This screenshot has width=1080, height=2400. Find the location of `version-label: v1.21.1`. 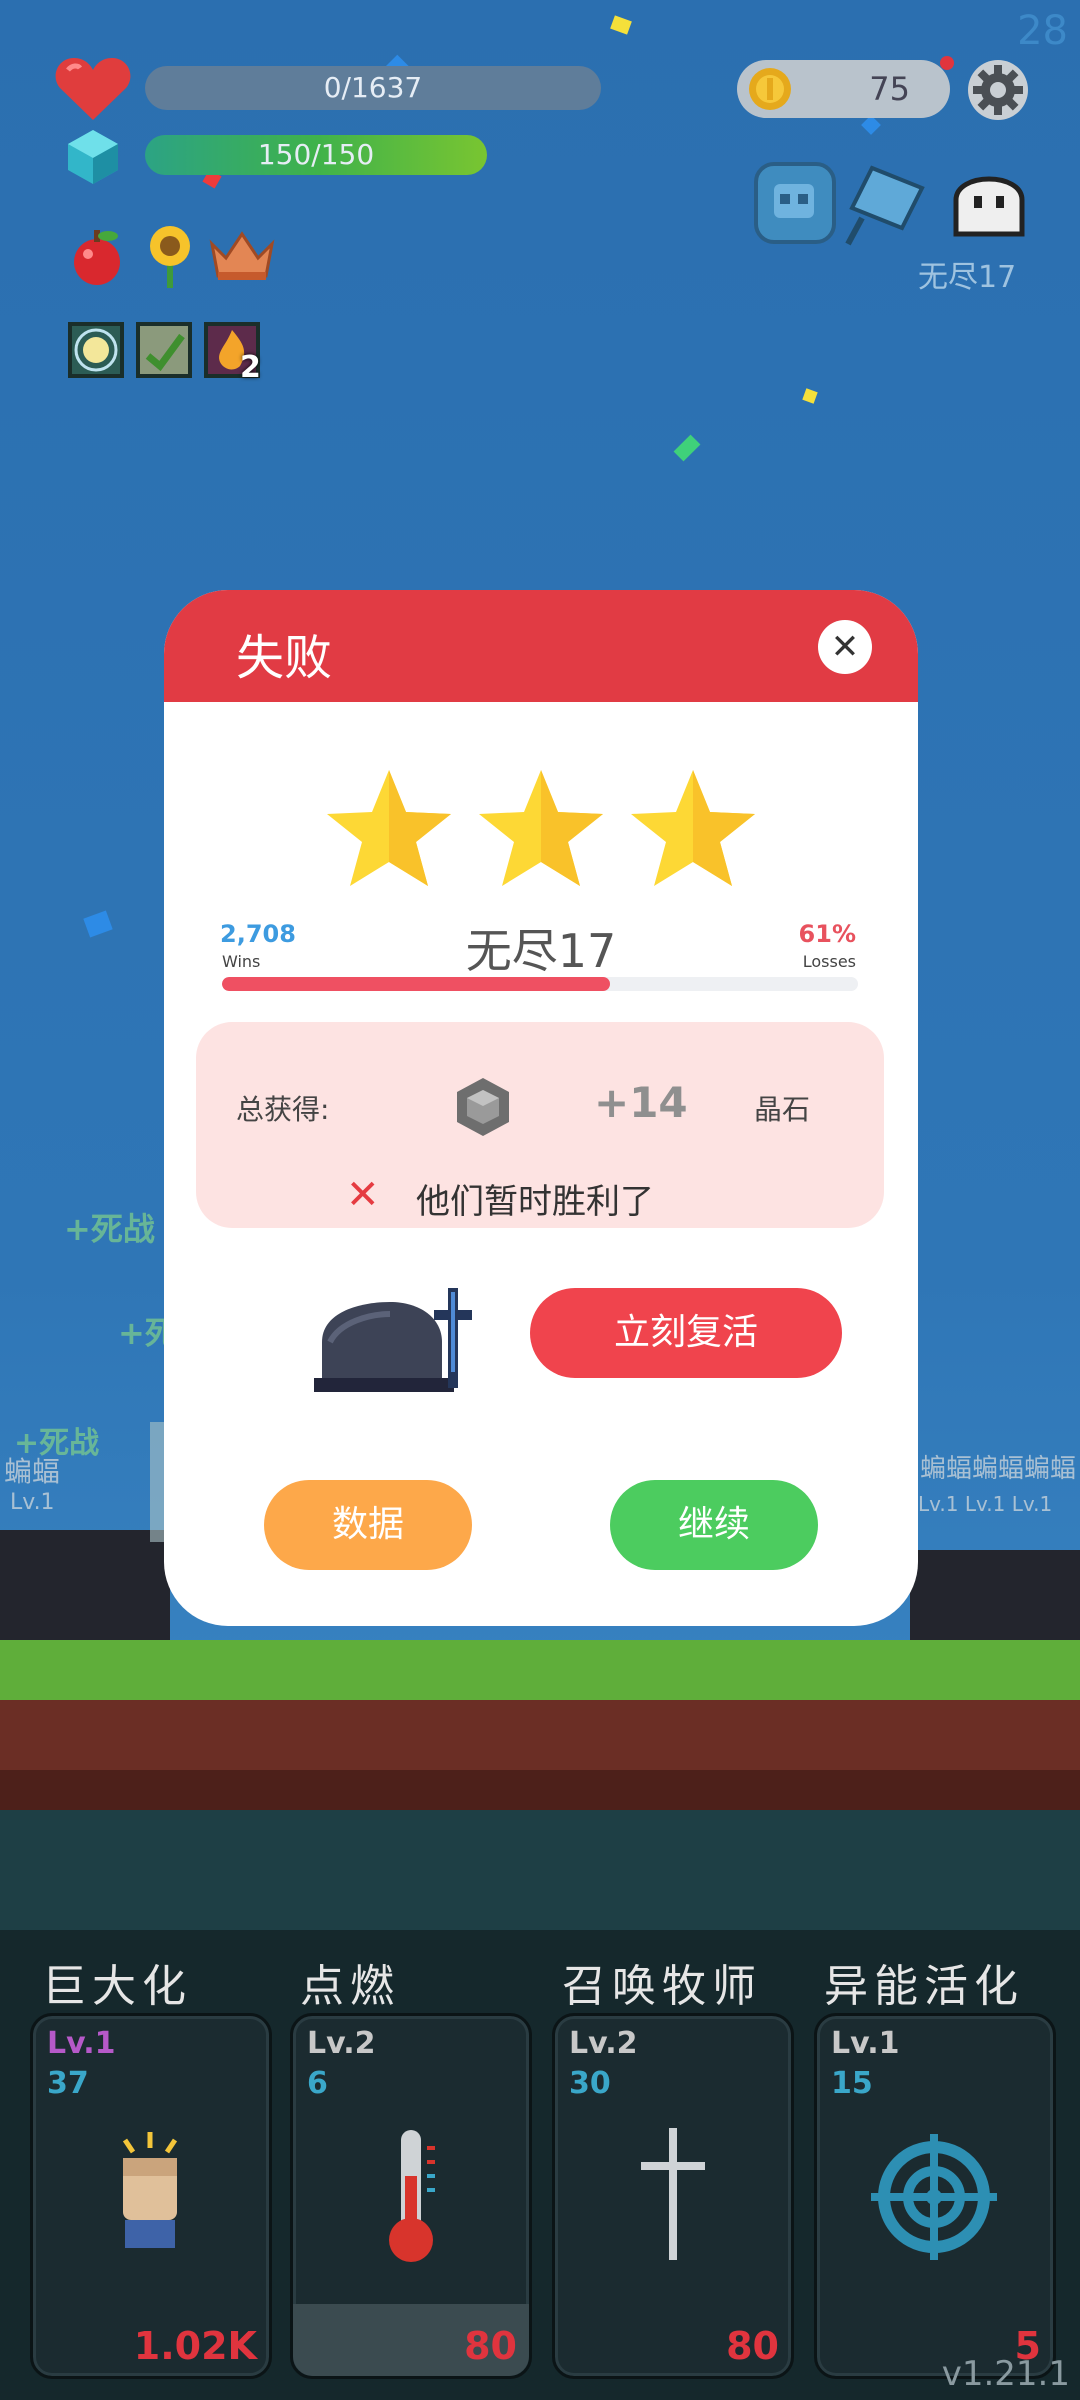

version-label: v1.21.1 is located at coordinates (1005, 2374).